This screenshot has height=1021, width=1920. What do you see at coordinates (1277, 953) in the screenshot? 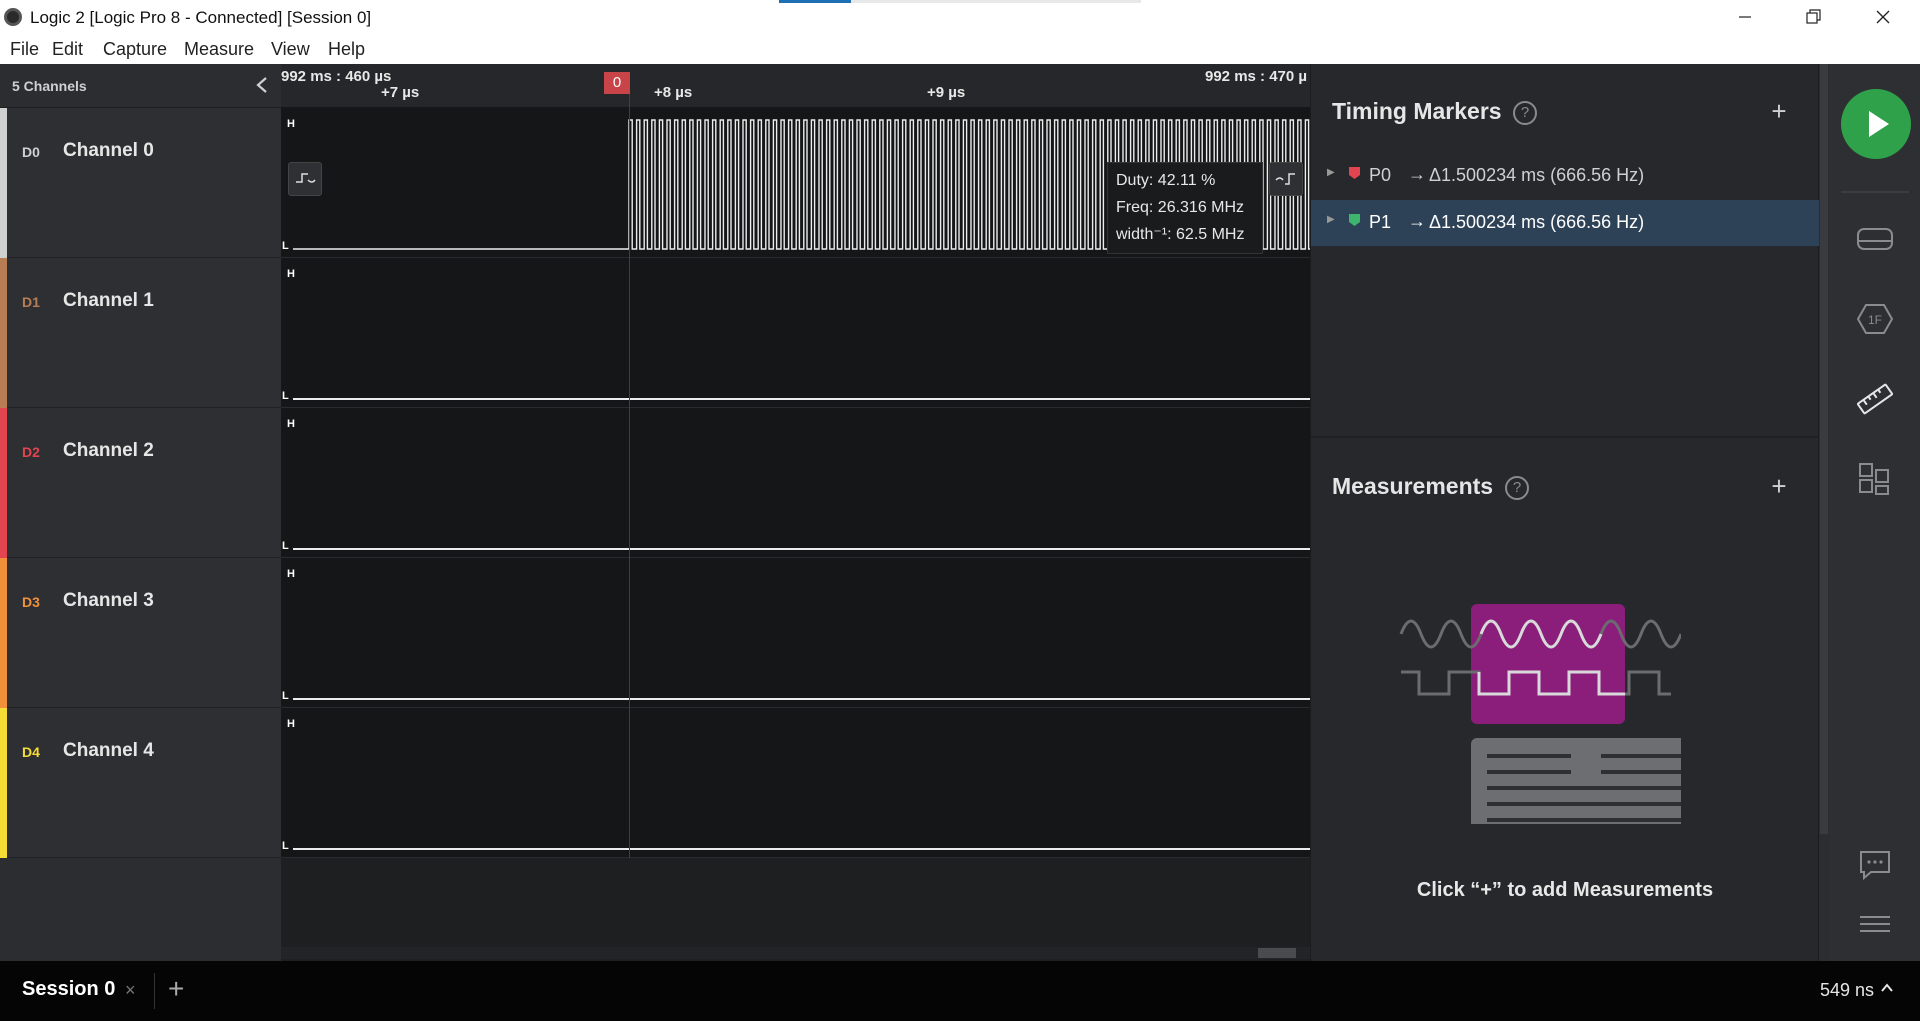
I see `scrollbar-thumb` at bounding box center [1277, 953].